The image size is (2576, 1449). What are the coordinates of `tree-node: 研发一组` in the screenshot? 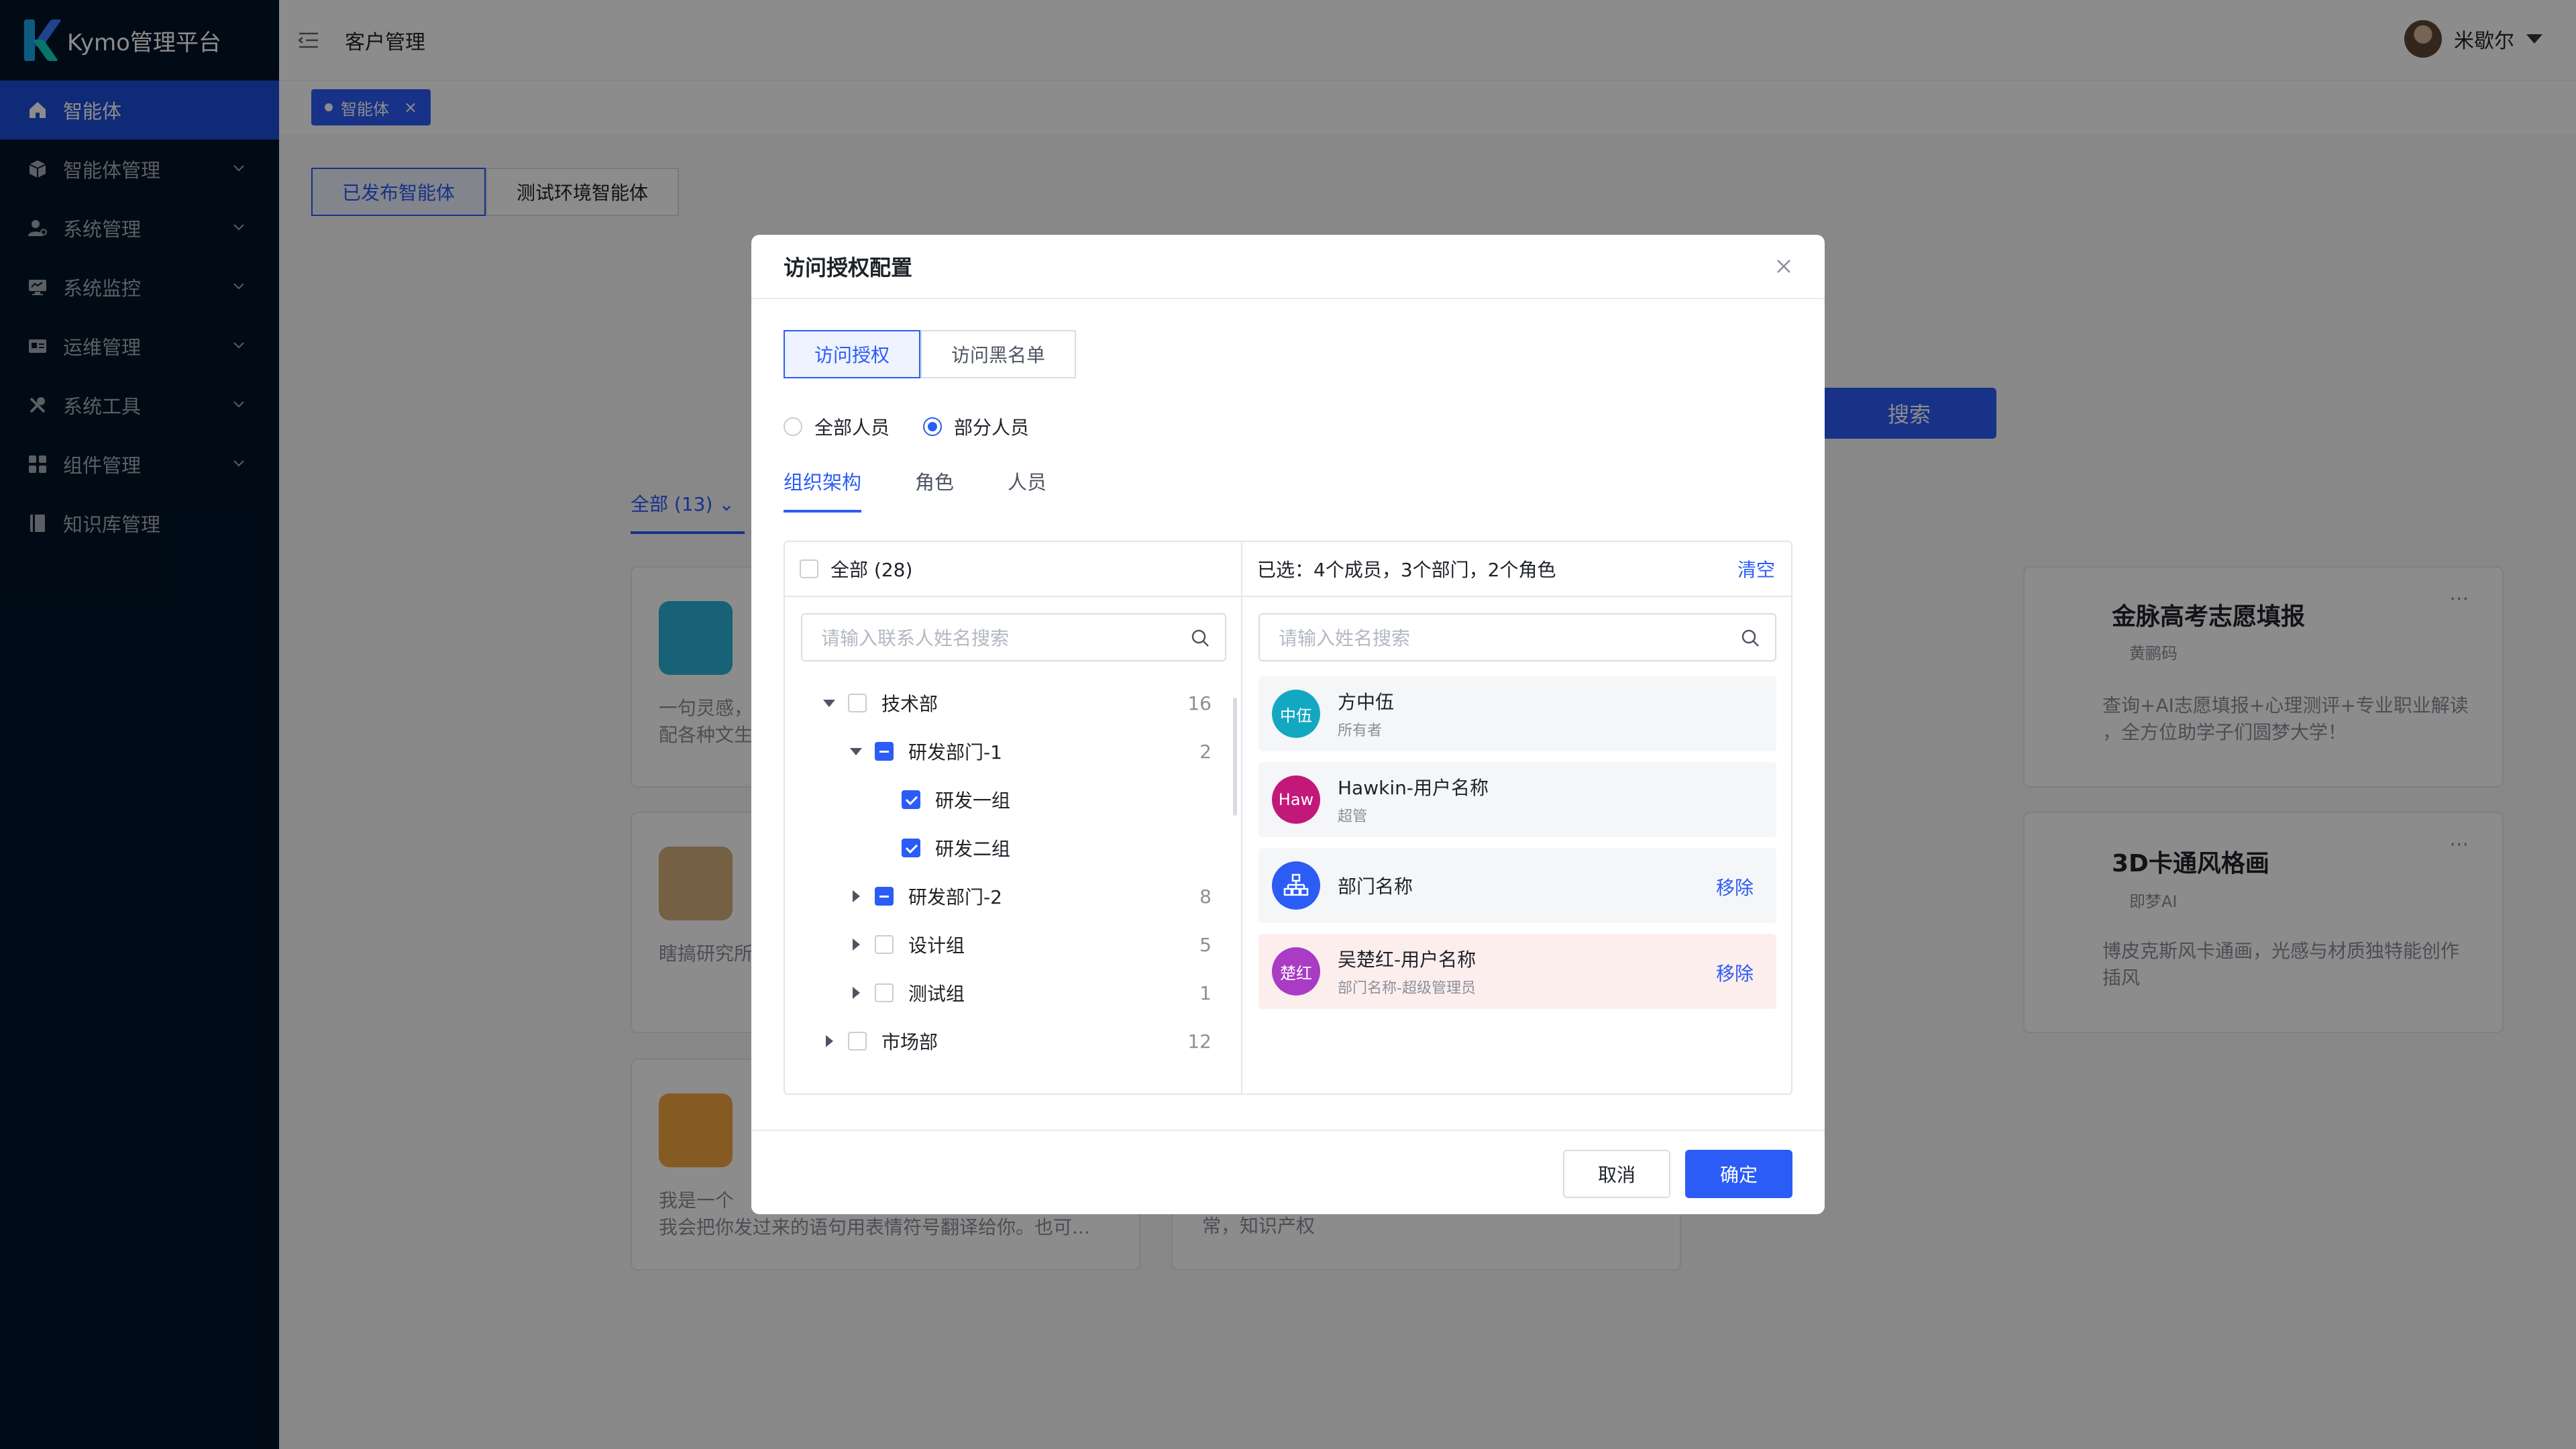 It's located at (1071, 799).